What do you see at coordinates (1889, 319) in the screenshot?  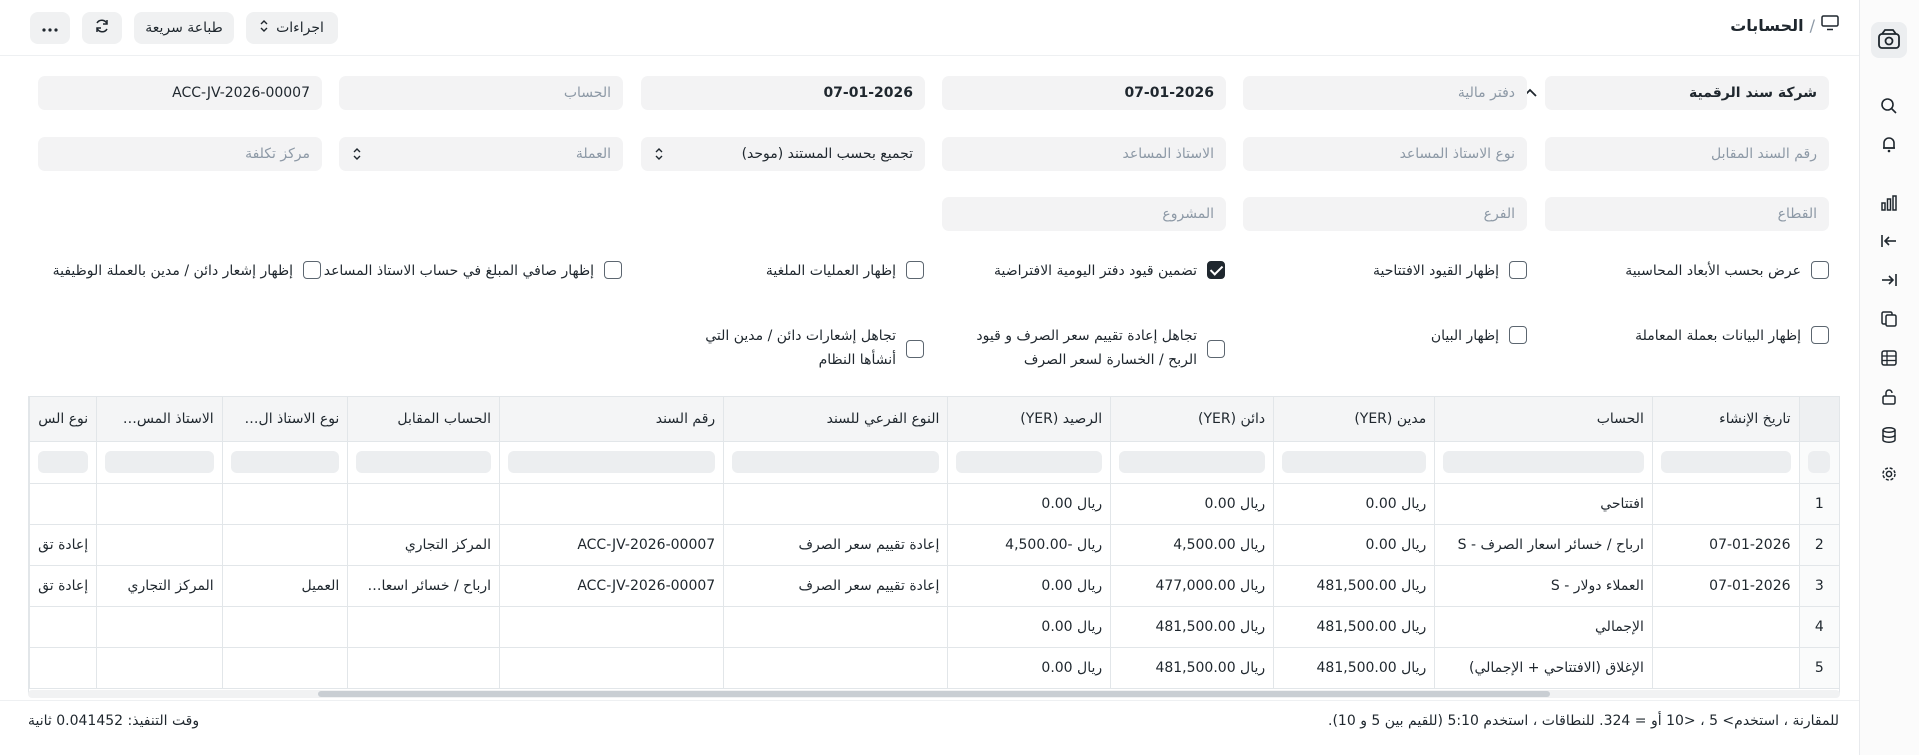 I see `documents-icon` at bounding box center [1889, 319].